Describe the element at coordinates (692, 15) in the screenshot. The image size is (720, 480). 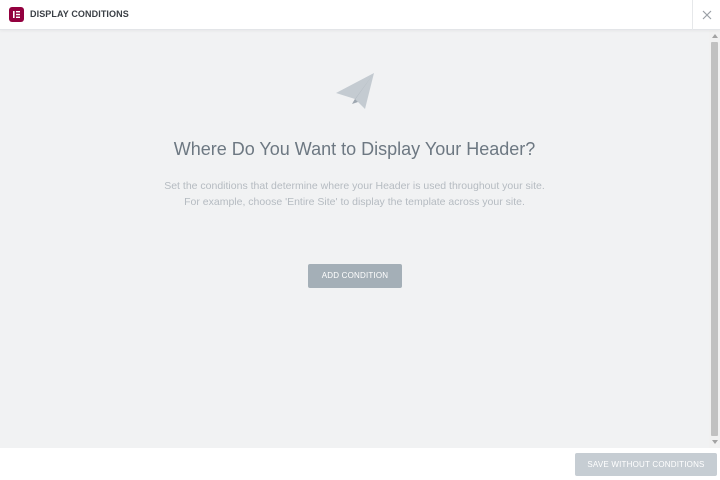
I see `header-divider` at that location.